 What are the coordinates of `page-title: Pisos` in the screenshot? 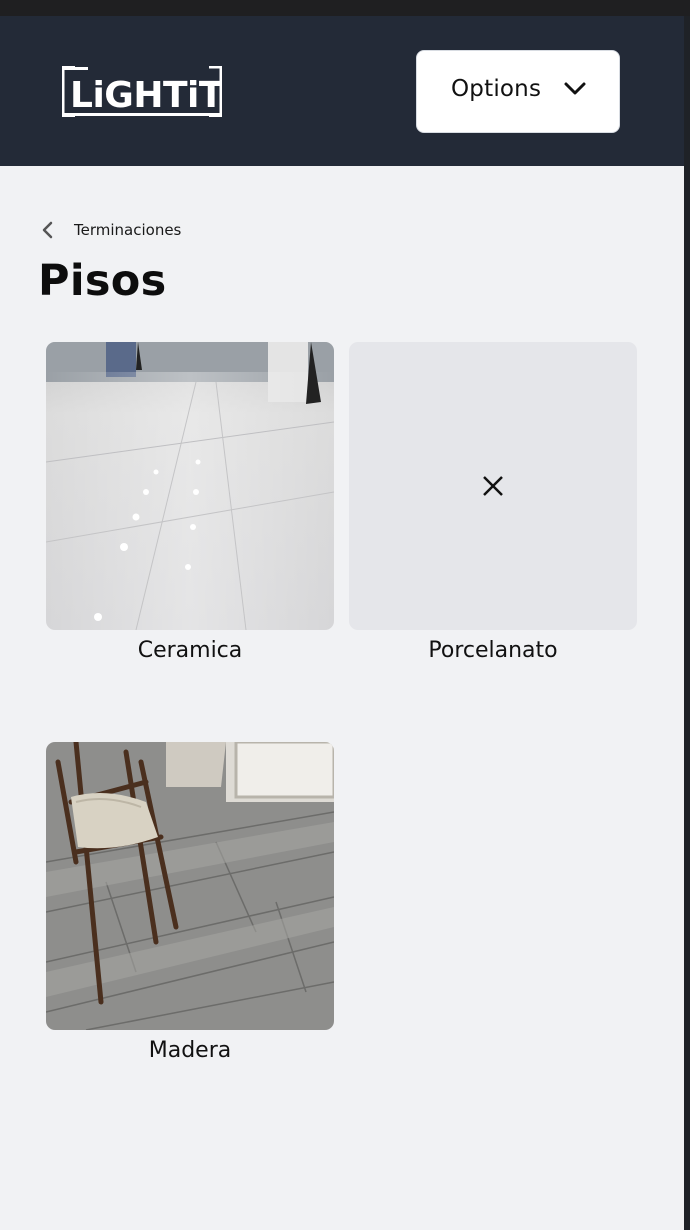 It's located at (102, 281).